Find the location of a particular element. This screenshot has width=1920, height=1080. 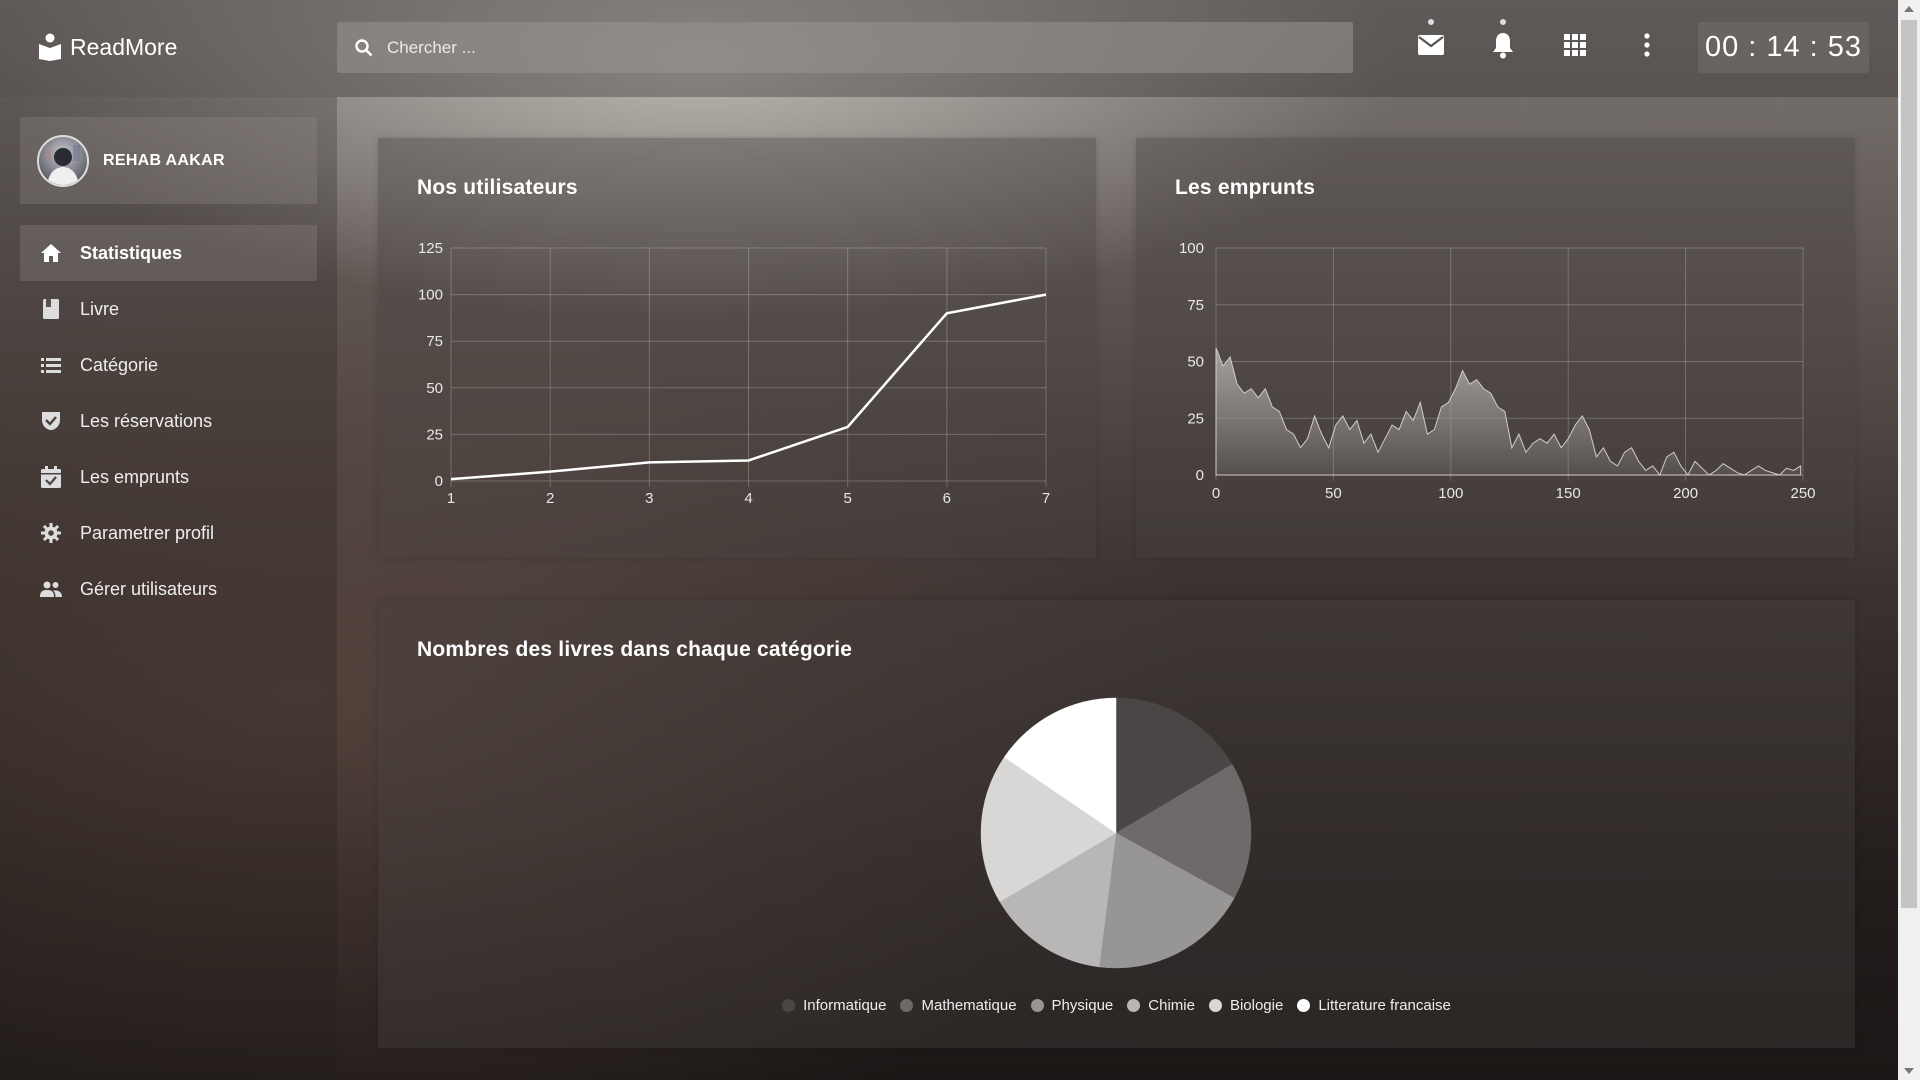

more-vertical-icon is located at coordinates (1647, 45).